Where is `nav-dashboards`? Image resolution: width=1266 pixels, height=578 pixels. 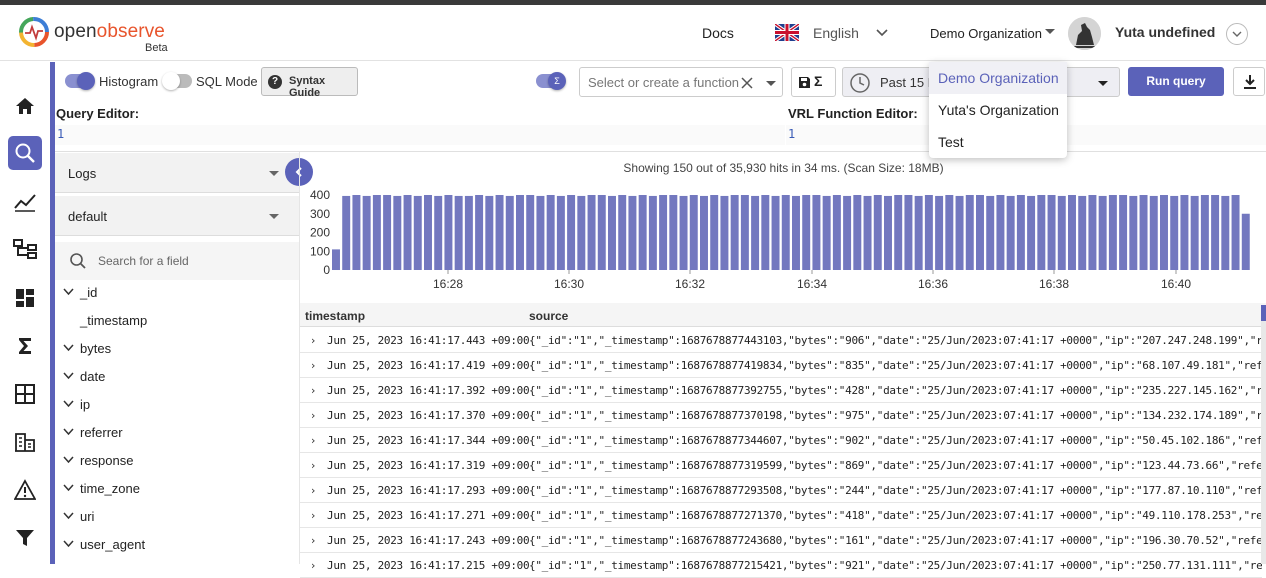 nav-dashboards is located at coordinates (25, 298).